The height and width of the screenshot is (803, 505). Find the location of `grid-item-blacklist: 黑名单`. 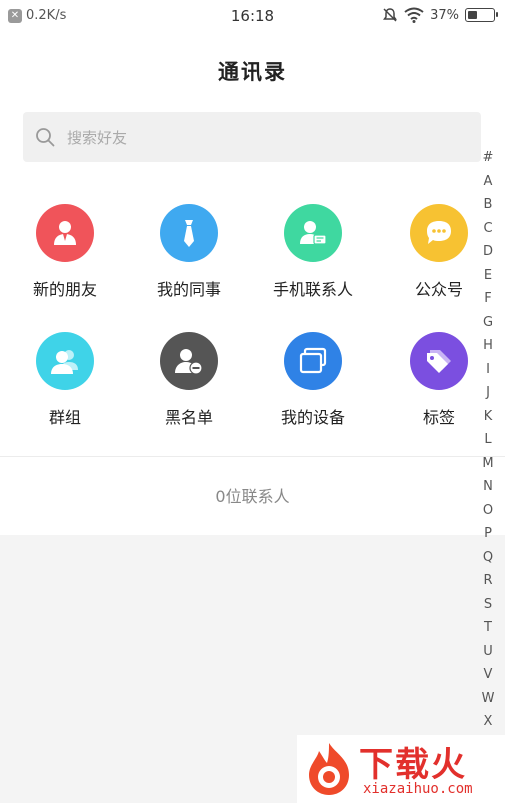

grid-item-blacklist: 黑名单 is located at coordinates (189, 380).